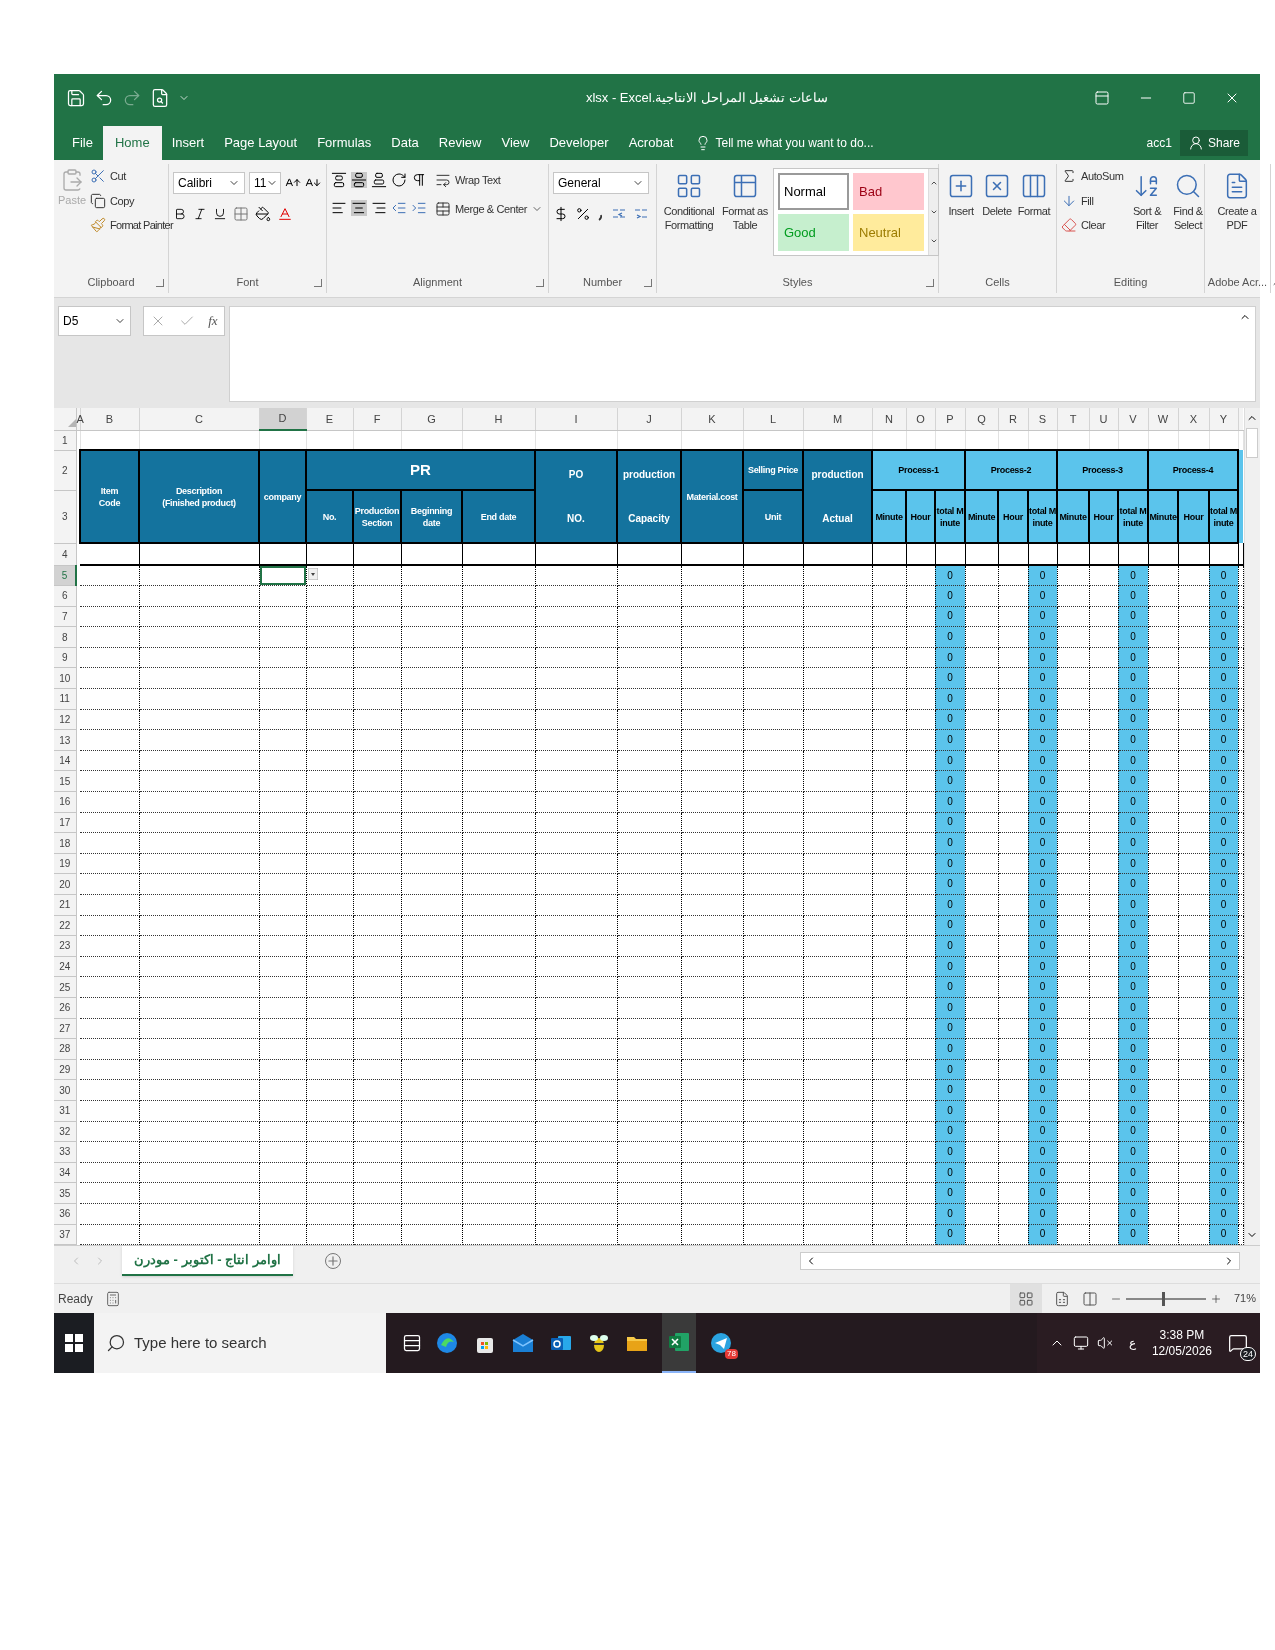  What do you see at coordinates (689, 219) in the screenshot?
I see `conditional-formatting-button: Conditional Formatting` at bounding box center [689, 219].